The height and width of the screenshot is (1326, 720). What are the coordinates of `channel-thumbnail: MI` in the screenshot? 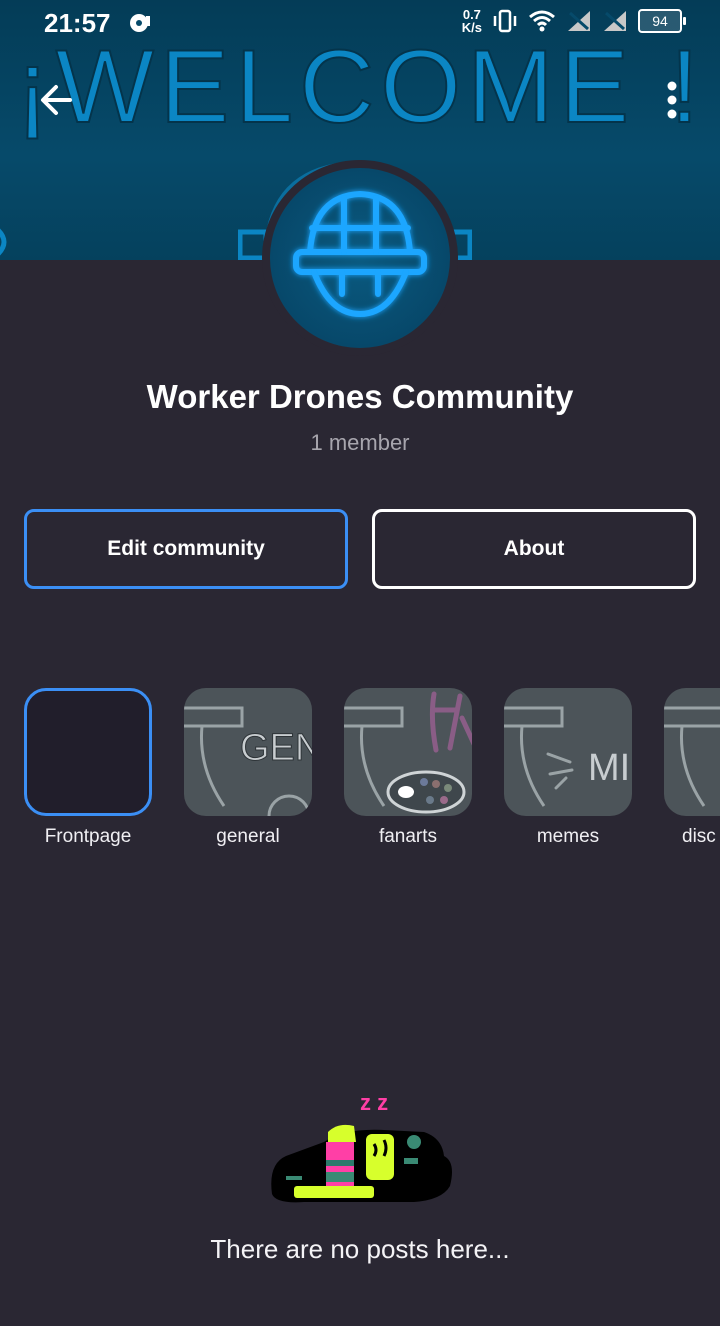 It's located at (568, 752).